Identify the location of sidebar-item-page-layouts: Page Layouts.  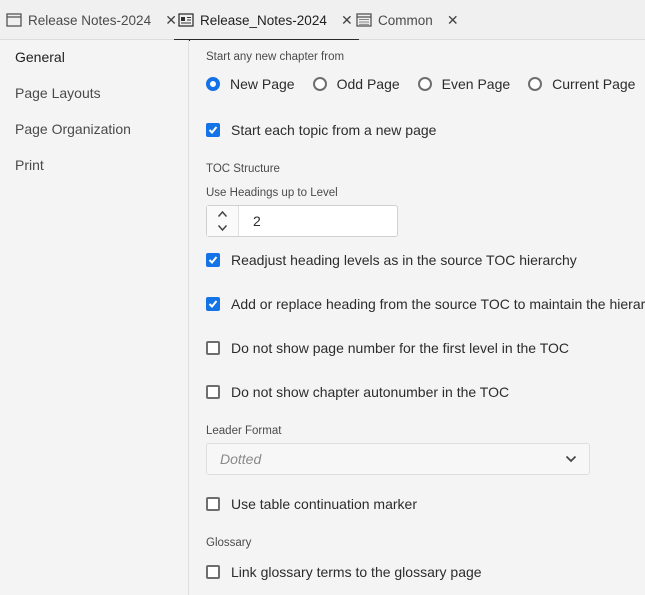
(58, 93).